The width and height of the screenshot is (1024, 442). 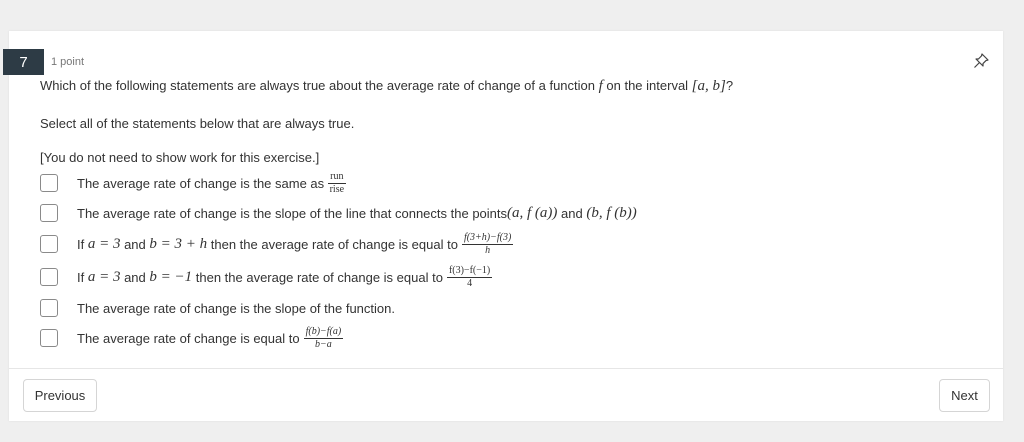 I want to click on math-expression: (b, f (b)), so click(x=611, y=212).